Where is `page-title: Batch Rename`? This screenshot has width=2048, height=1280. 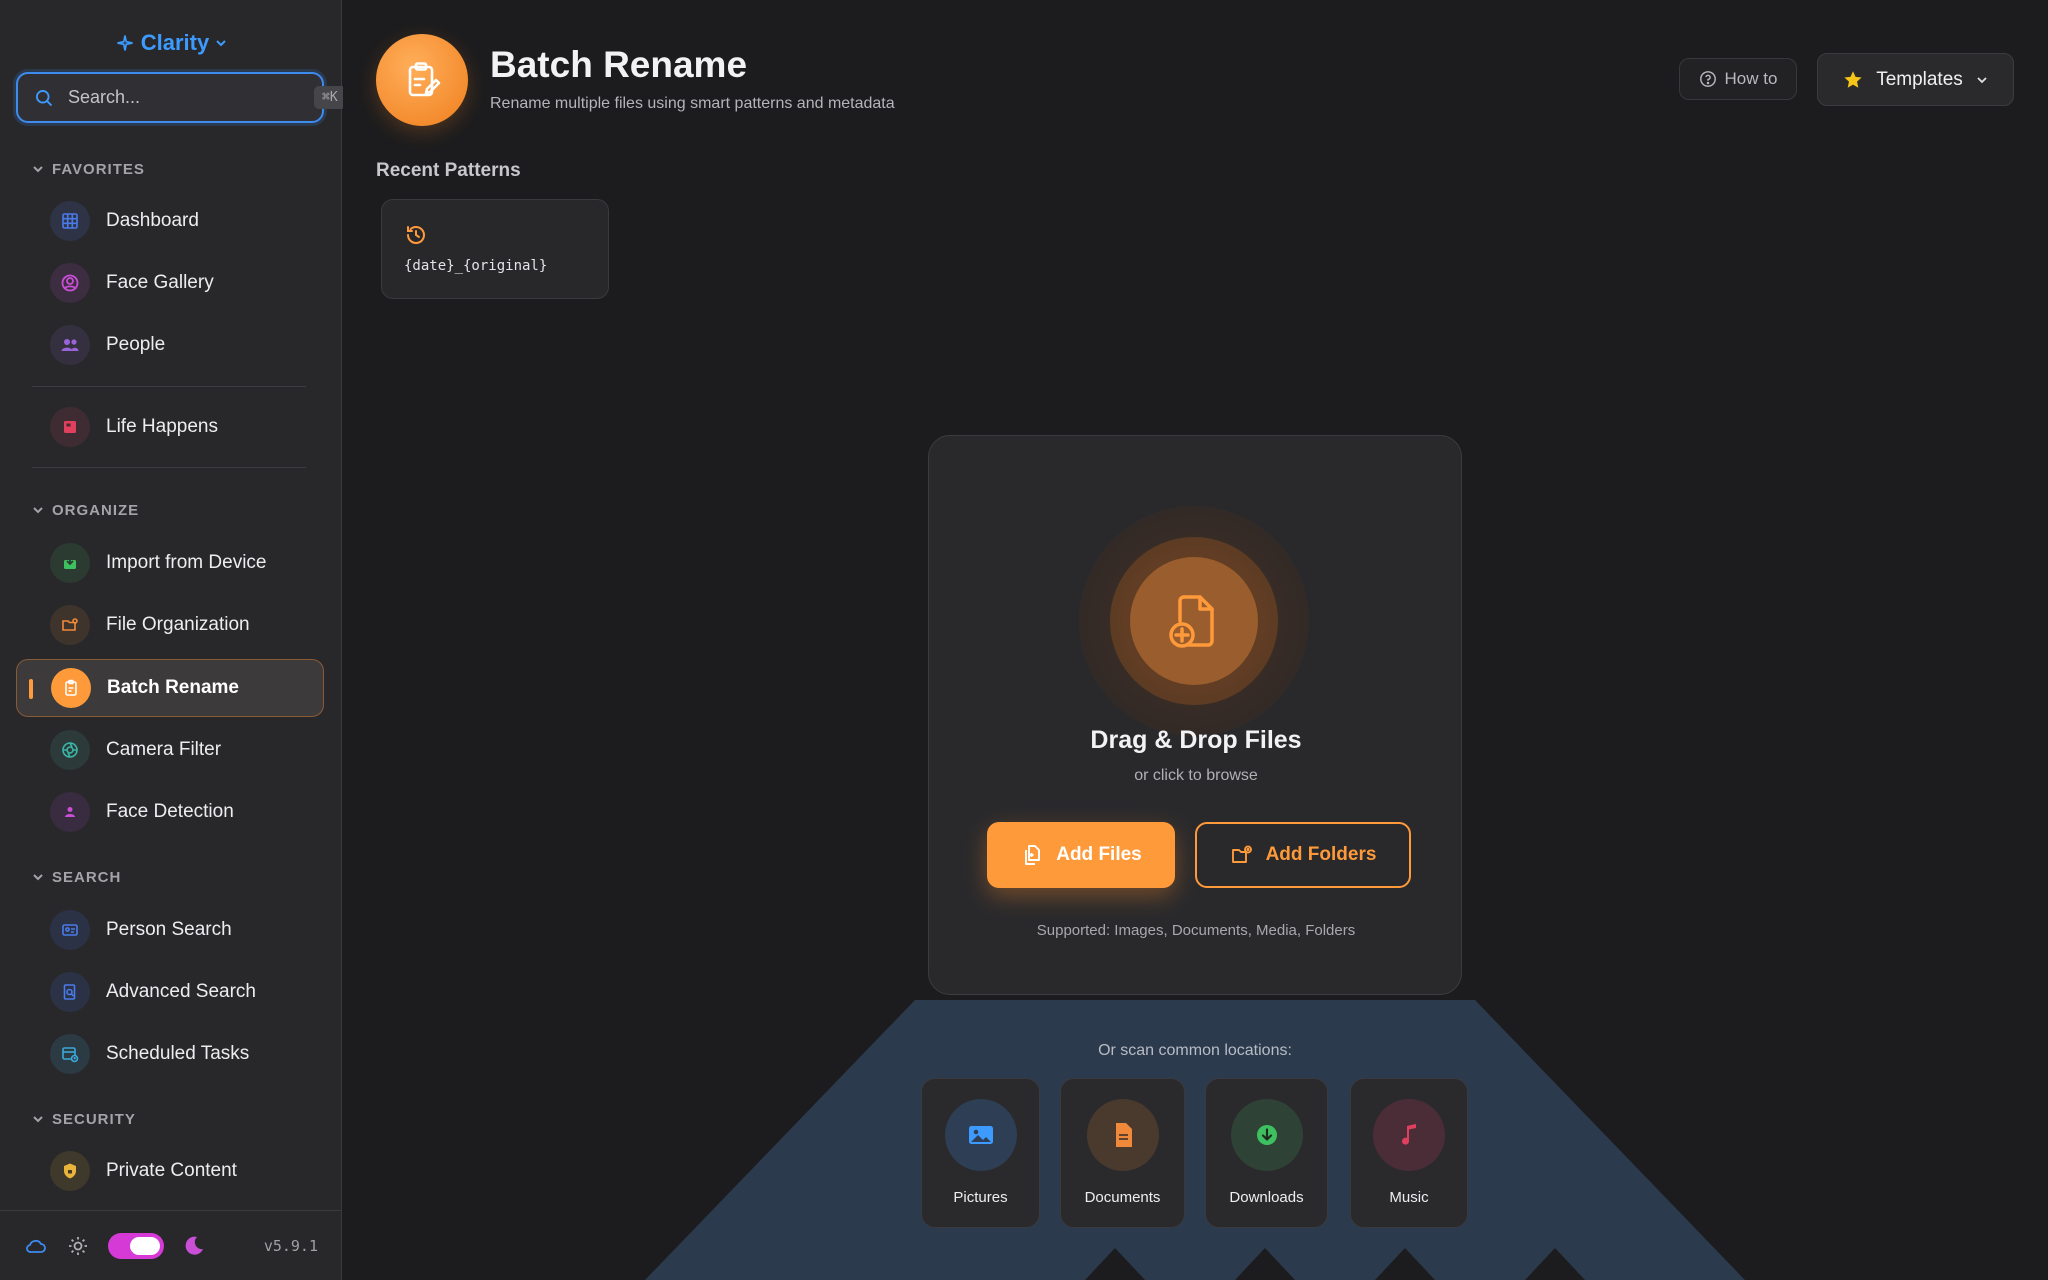
page-title: Batch Rename is located at coordinates (619, 64).